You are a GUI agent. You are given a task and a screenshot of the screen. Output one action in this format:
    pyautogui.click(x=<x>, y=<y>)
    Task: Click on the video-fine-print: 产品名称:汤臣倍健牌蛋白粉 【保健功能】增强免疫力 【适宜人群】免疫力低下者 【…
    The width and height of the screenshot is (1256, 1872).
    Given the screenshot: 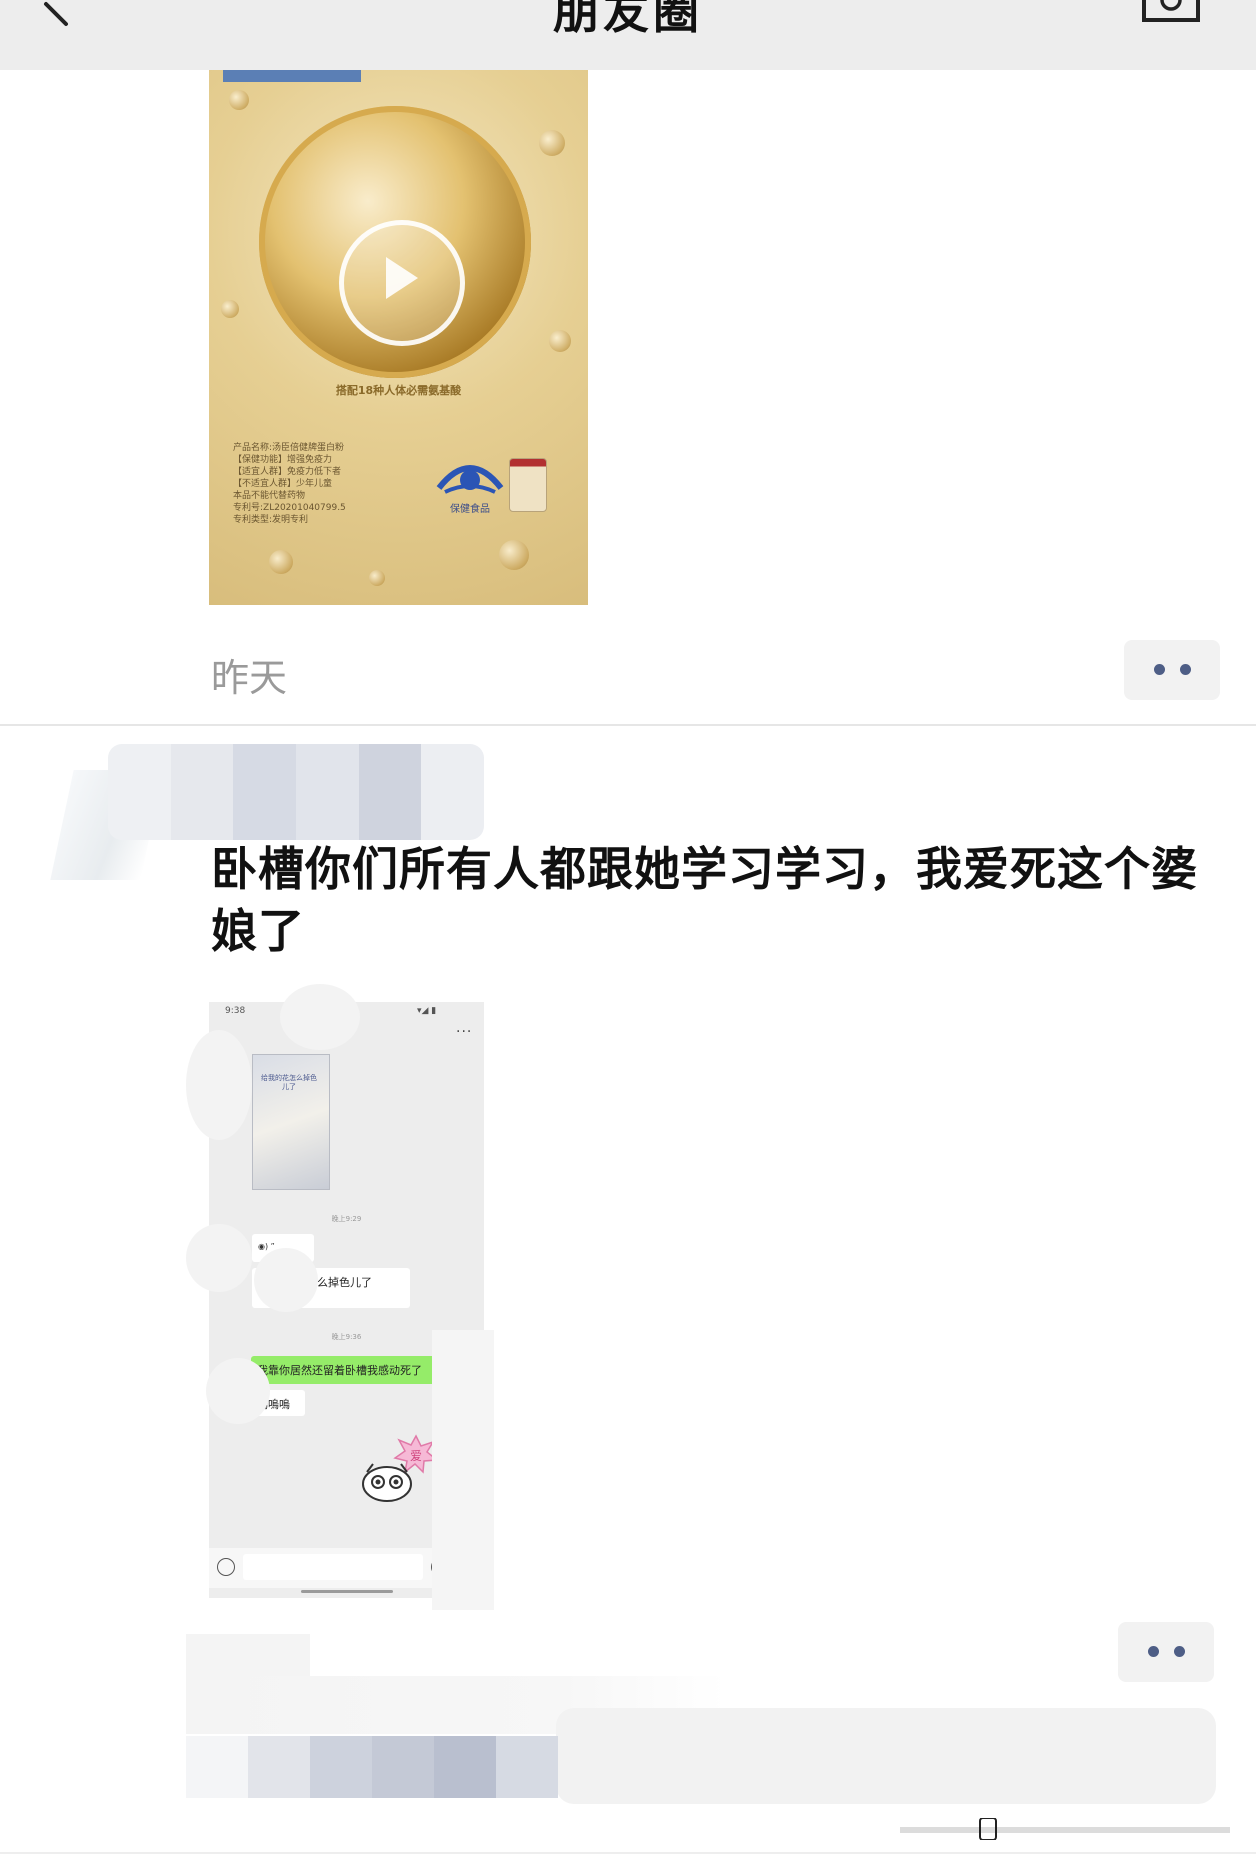 What is the action you would take?
    pyautogui.click(x=328, y=484)
    